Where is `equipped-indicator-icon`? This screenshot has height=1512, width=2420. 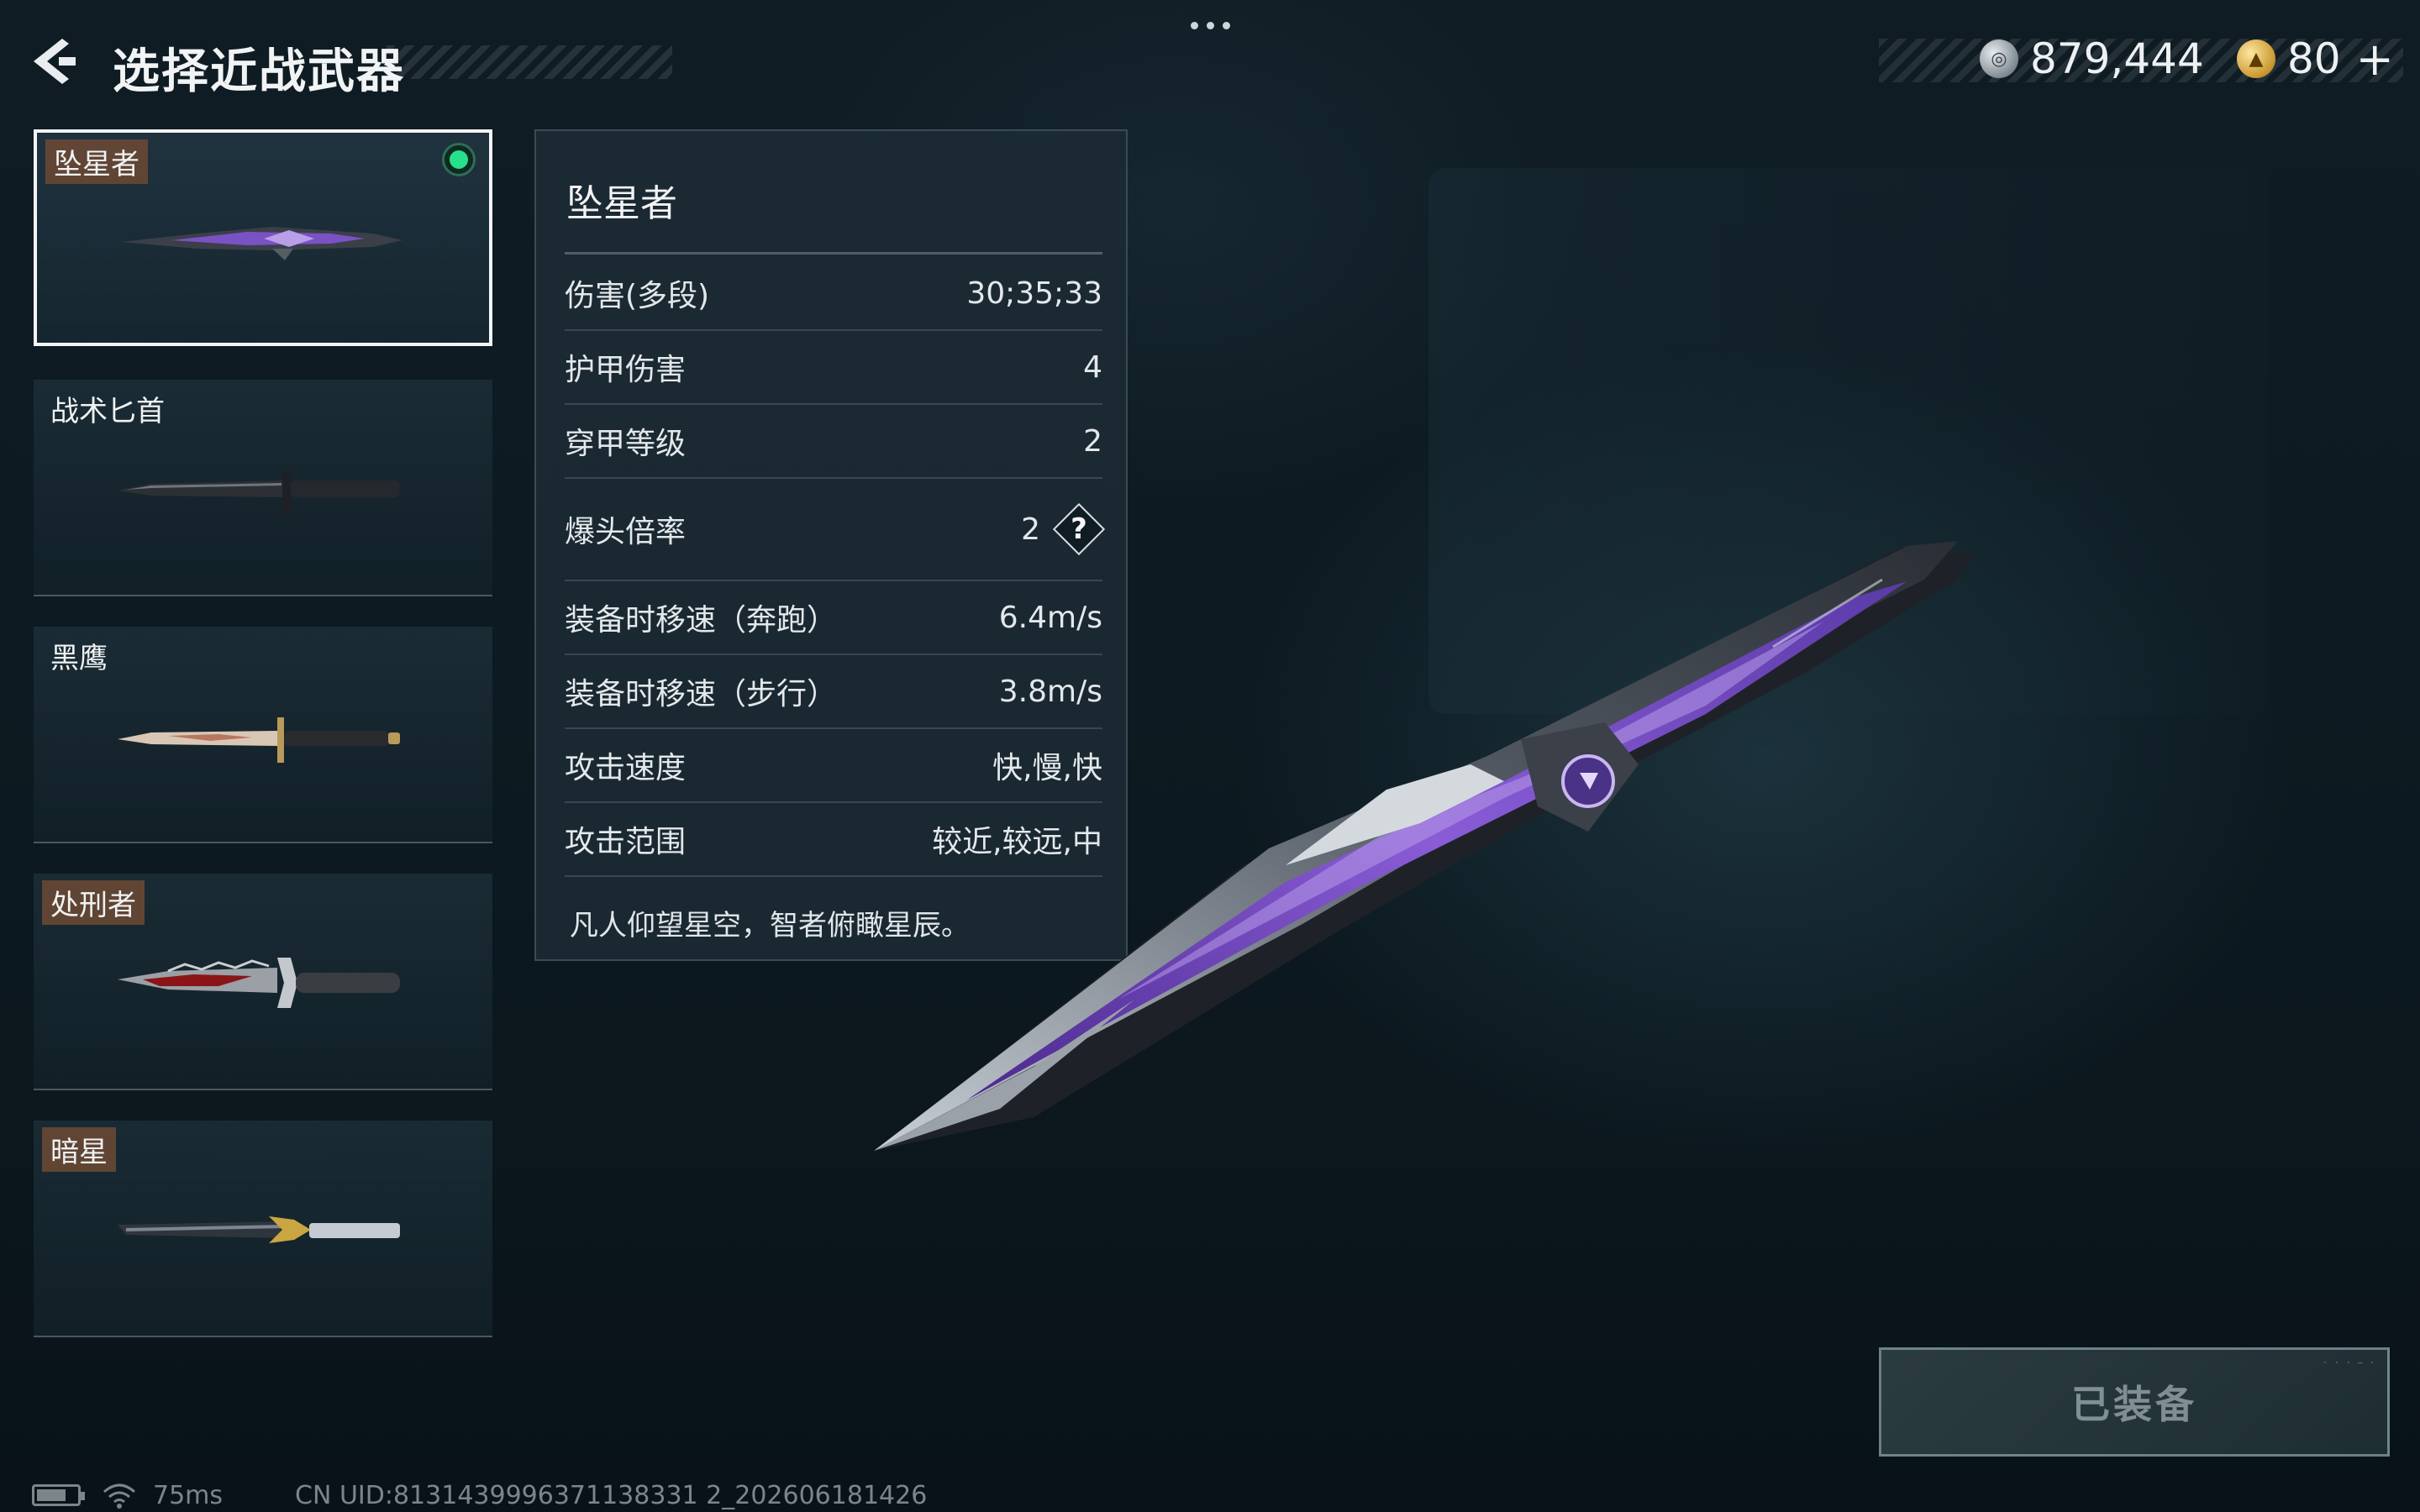 equipped-indicator-icon is located at coordinates (459, 159).